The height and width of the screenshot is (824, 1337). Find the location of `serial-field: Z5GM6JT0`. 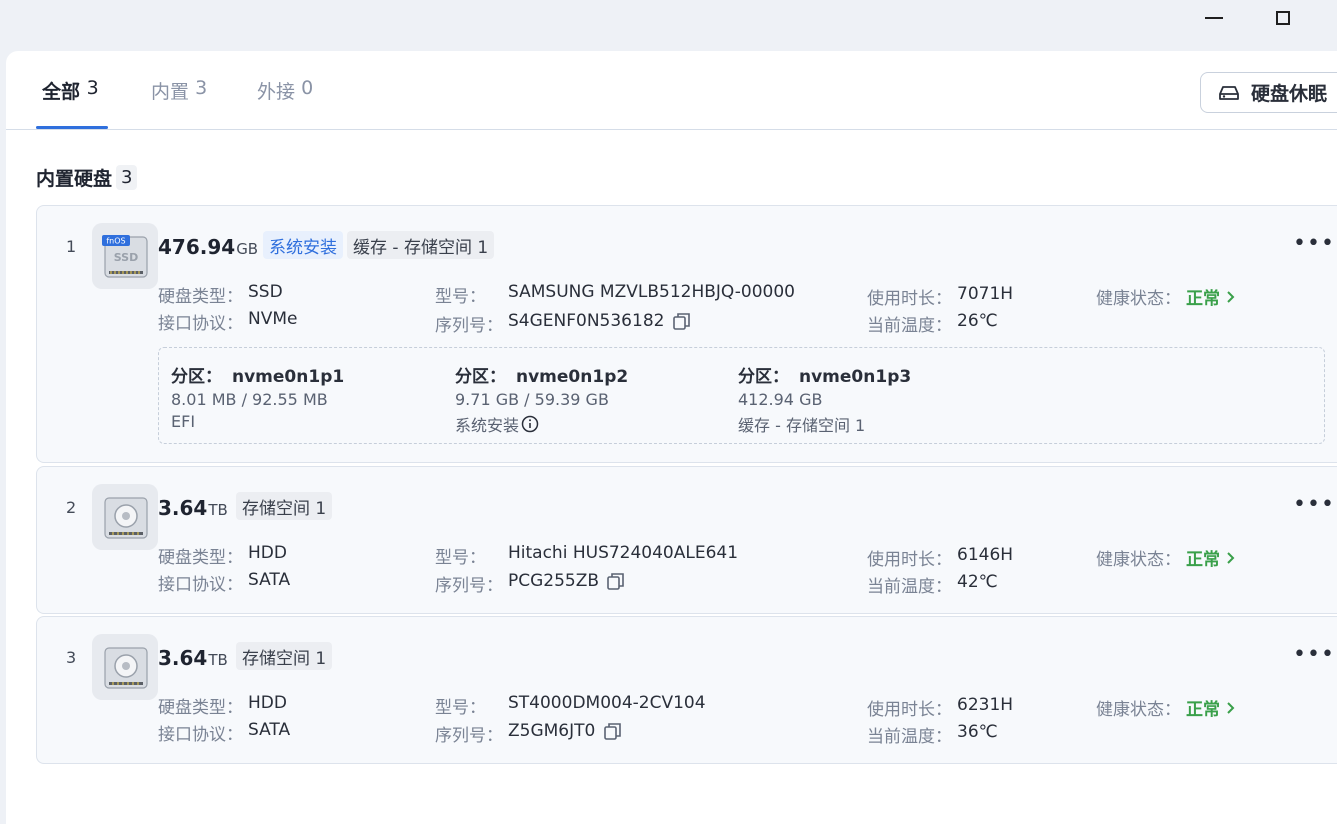

serial-field: Z5GM6JT0 is located at coordinates (565, 731).